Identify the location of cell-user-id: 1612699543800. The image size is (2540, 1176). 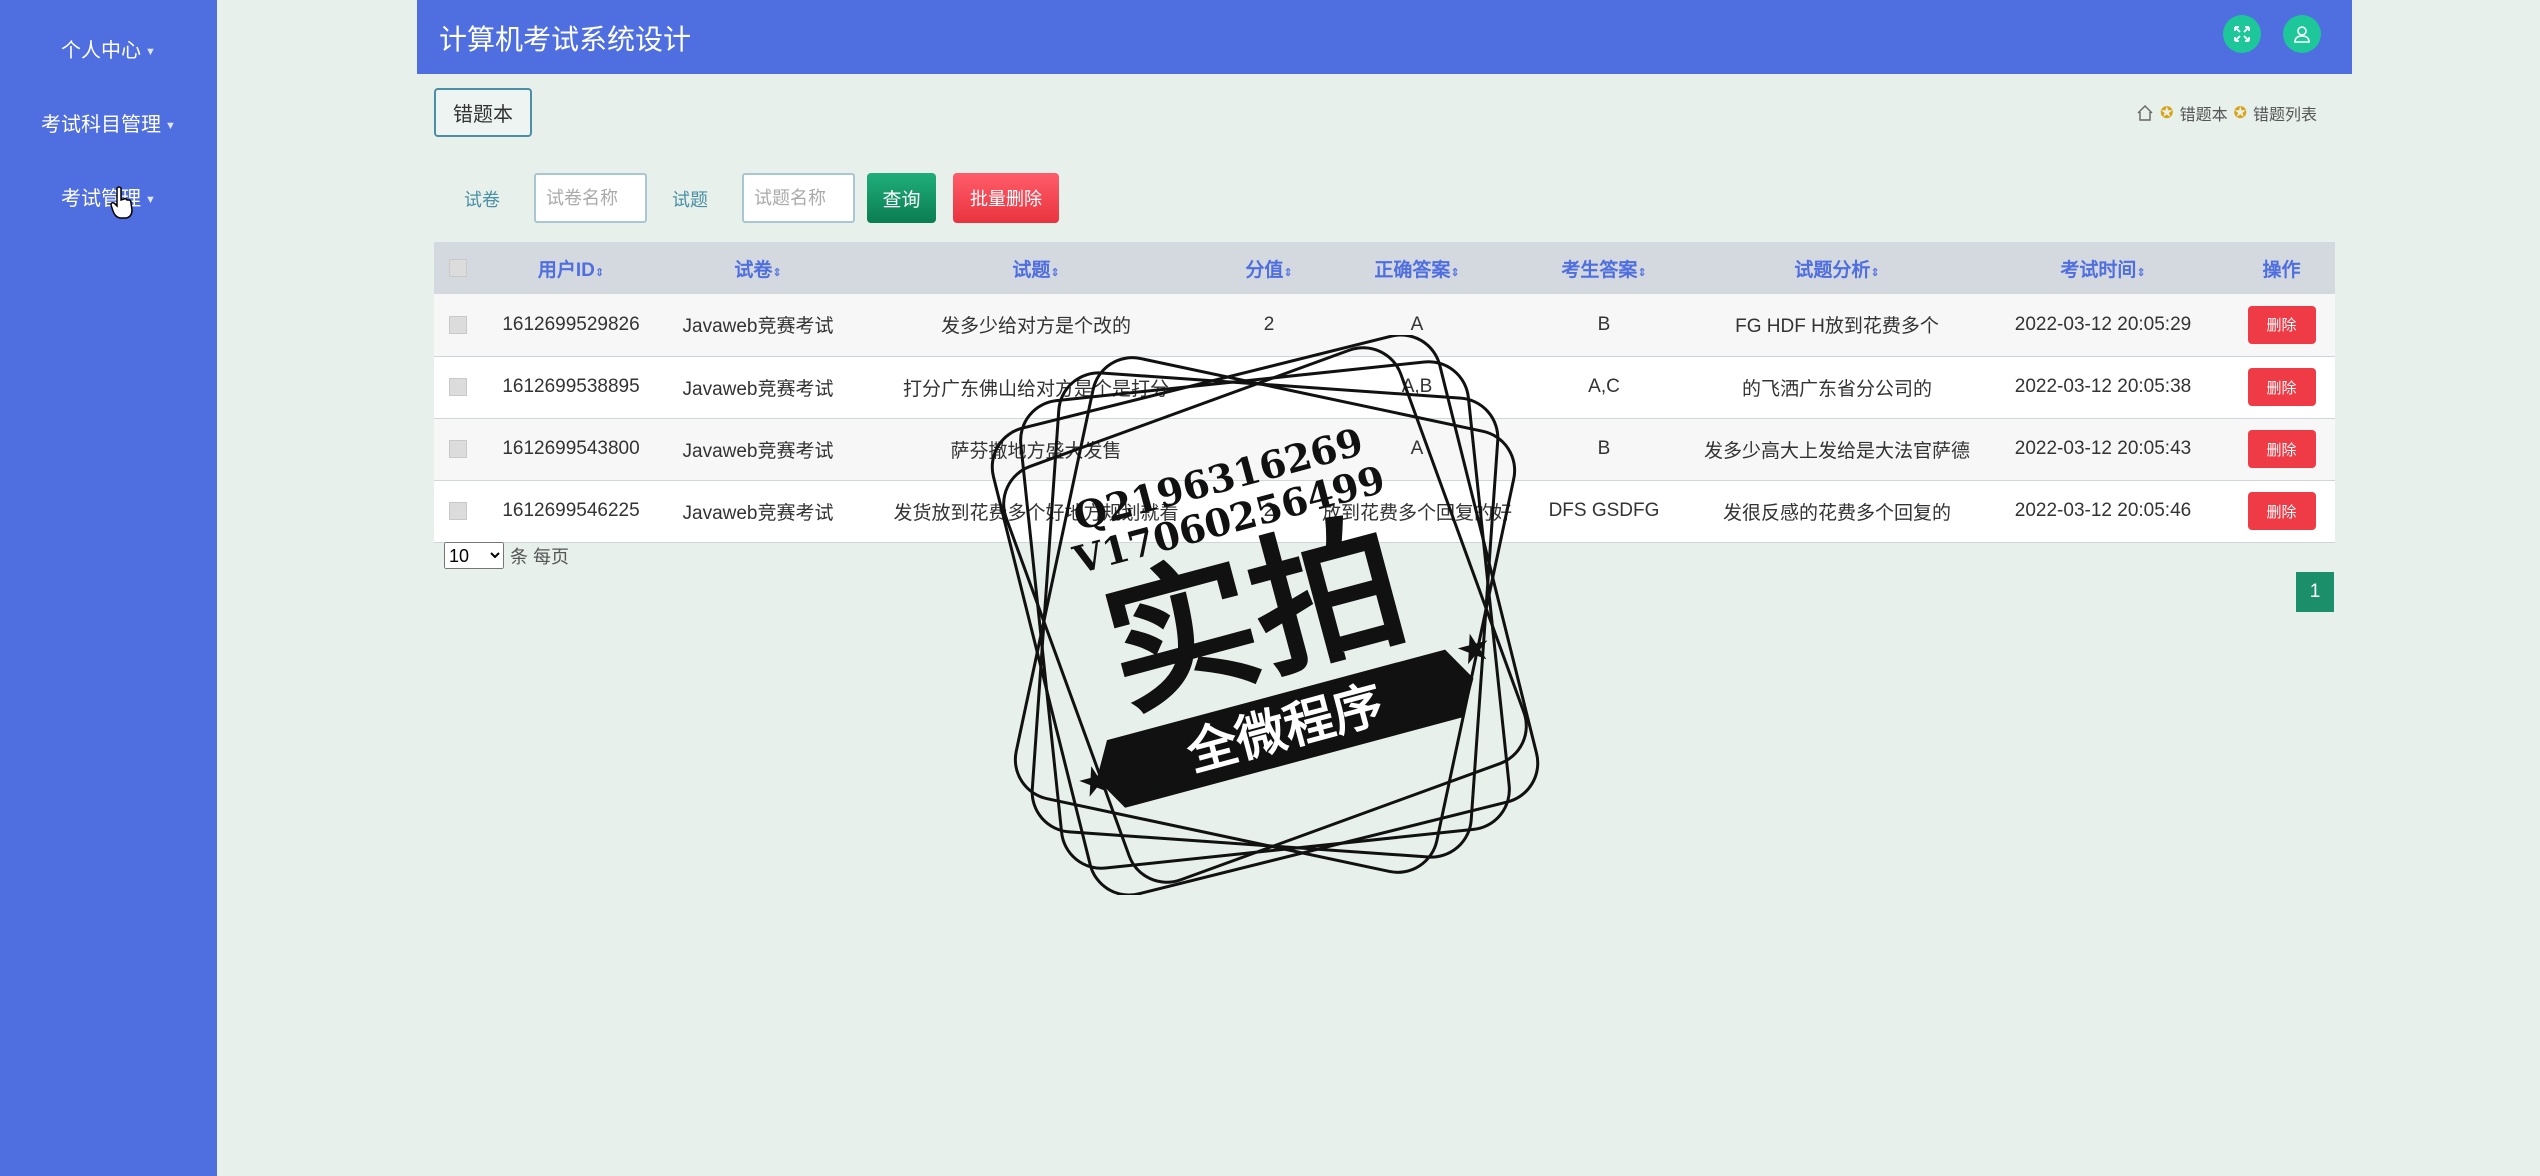
(571, 449).